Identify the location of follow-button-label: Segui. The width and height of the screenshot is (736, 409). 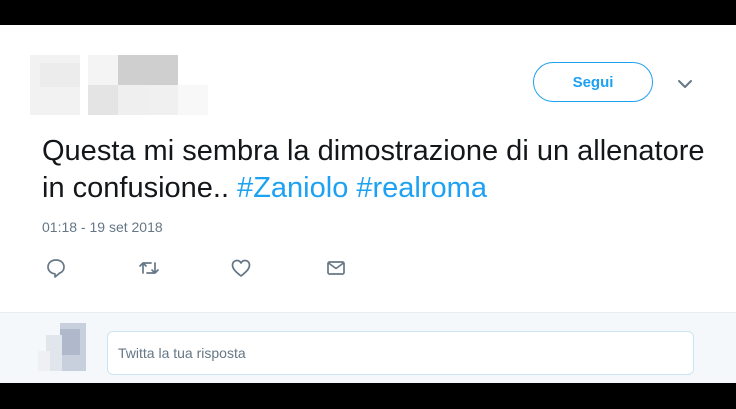
(593, 82).